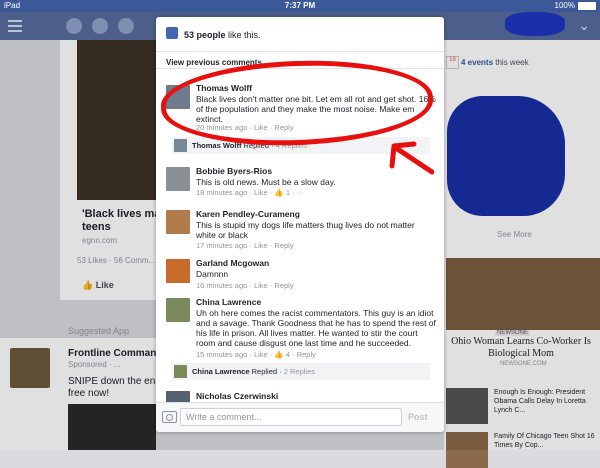 The height and width of the screenshot is (468, 600). I want to click on commenter-name: Garland Mcgowan, so click(232, 263).